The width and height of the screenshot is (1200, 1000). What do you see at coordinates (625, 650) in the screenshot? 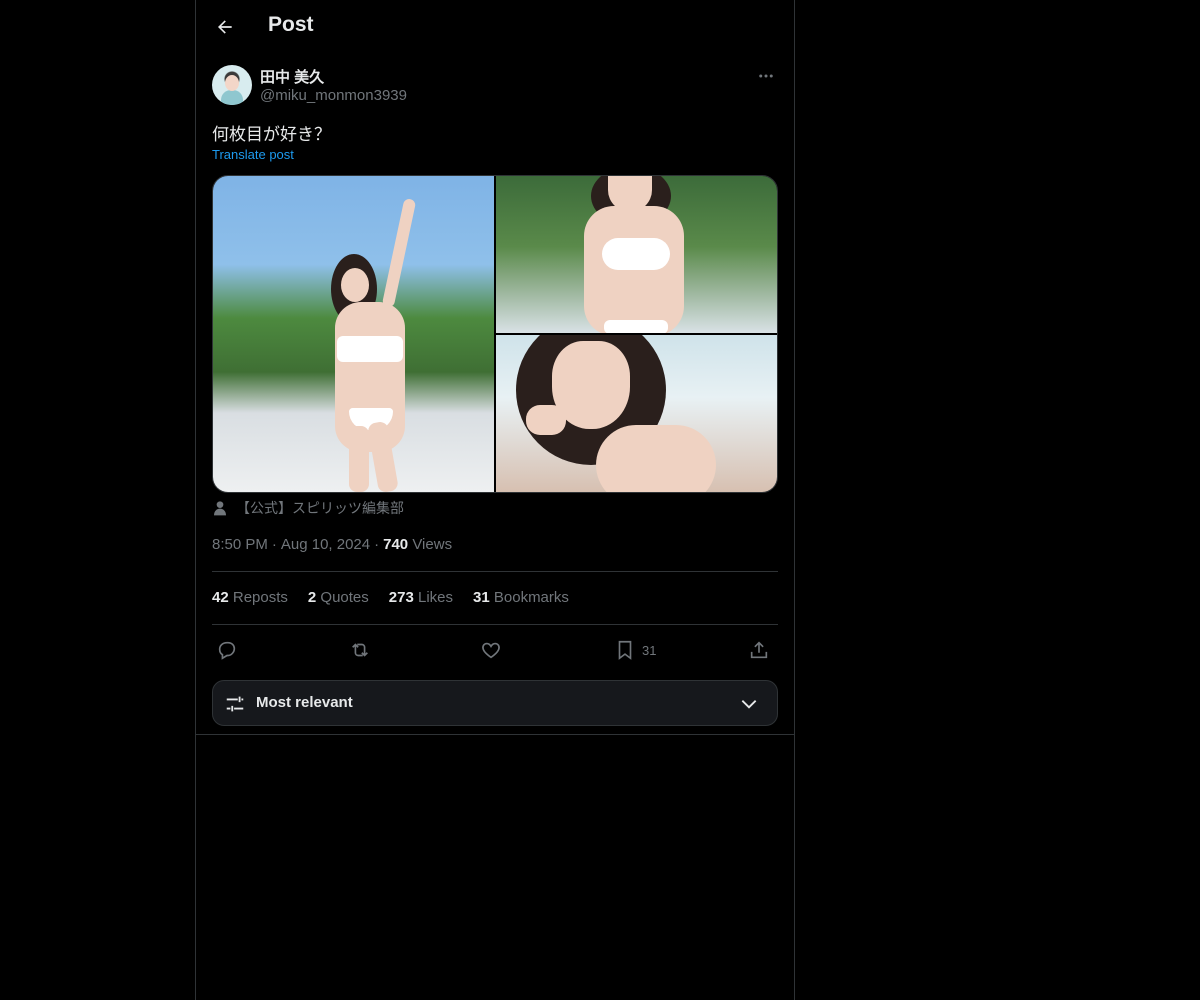
I see `bookmark-icon` at bounding box center [625, 650].